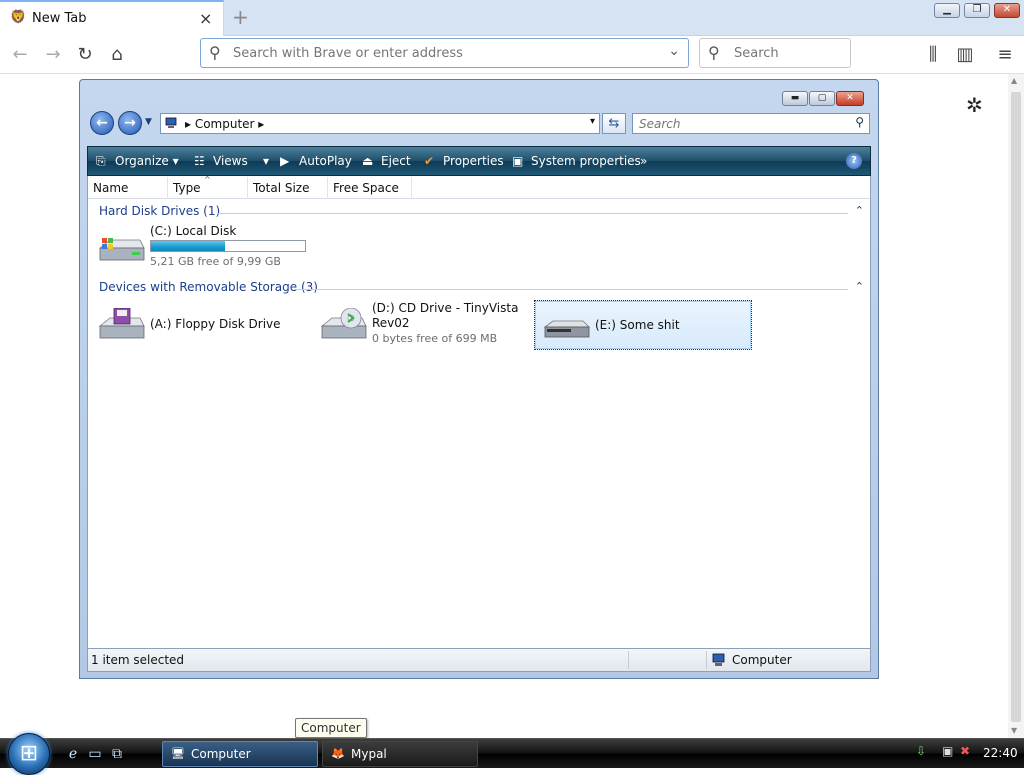 The image size is (1024, 775). I want to click on forward-button: →, so click(130, 123).